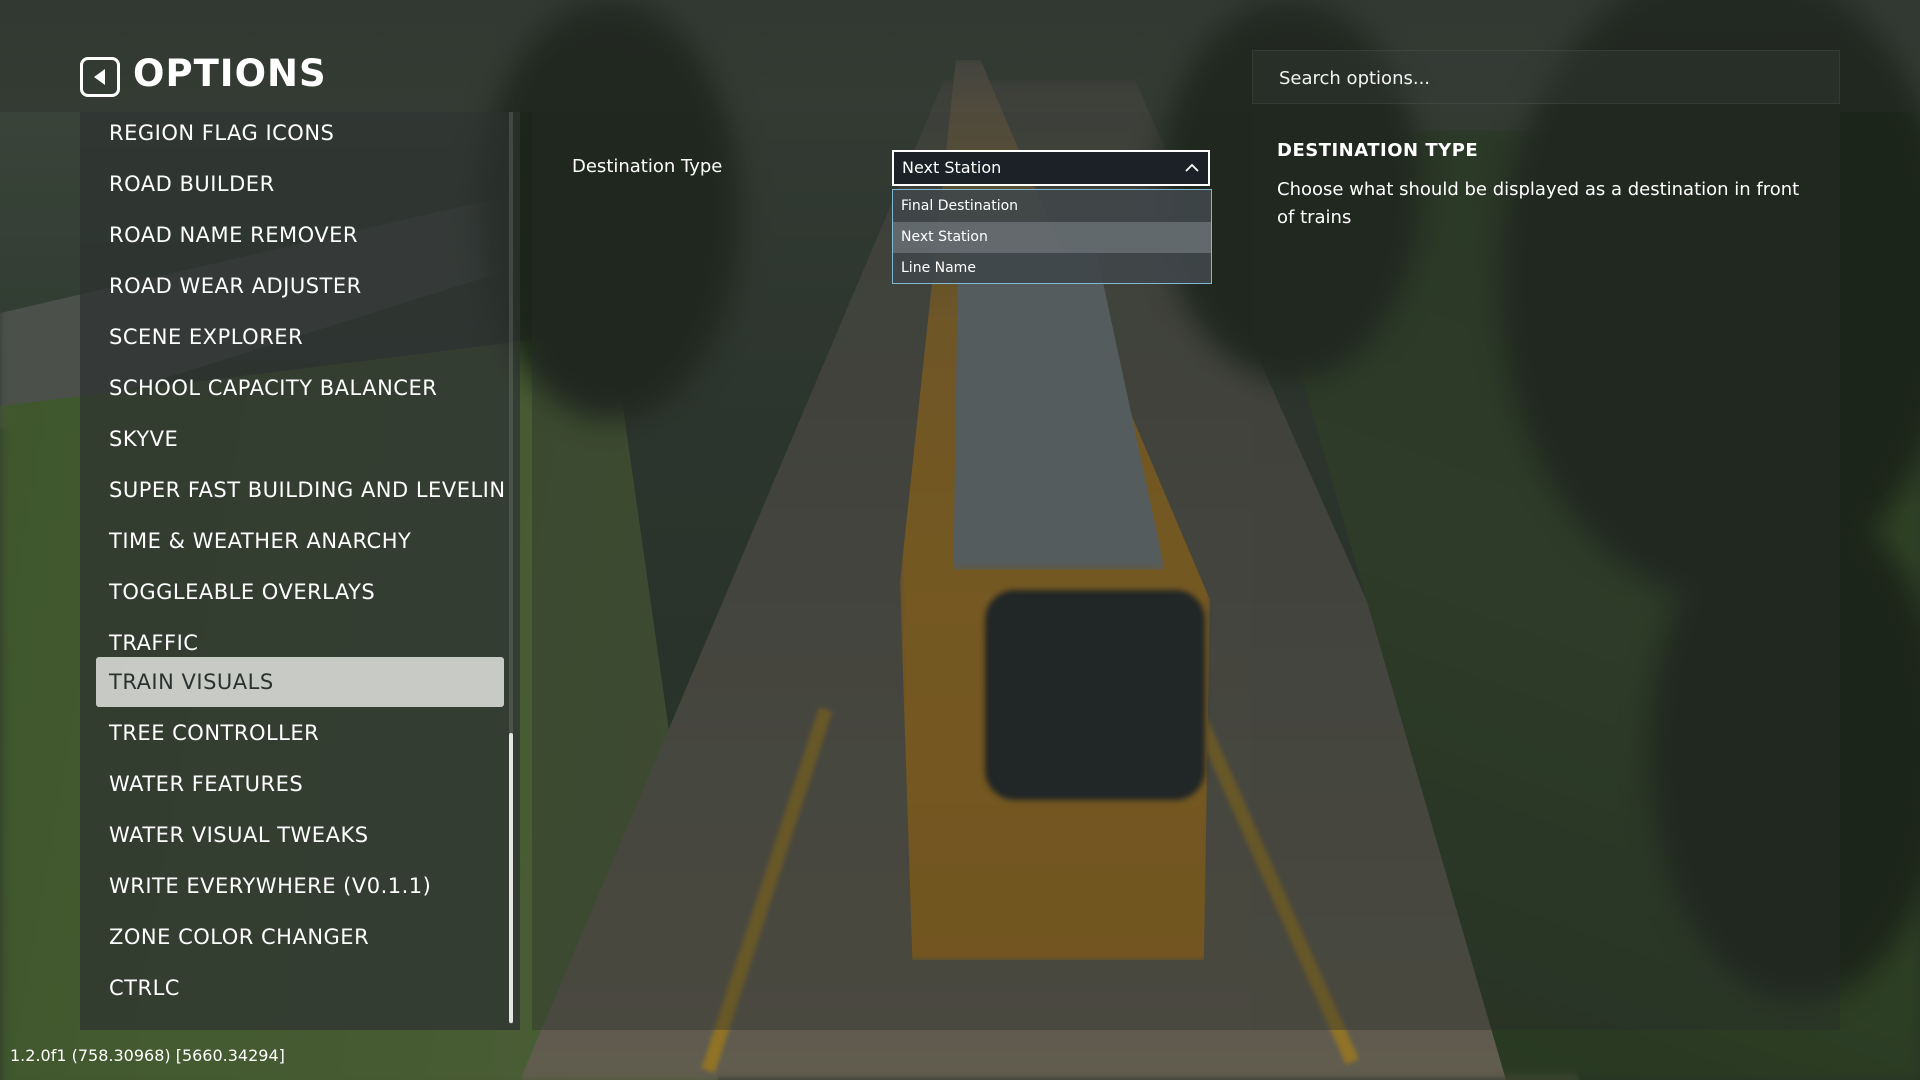 The width and height of the screenshot is (1920, 1080). What do you see at coordinates (511, 878) in the screenshot?
I see `category-scrollbar-thumb` at bounding box center [511, 878].